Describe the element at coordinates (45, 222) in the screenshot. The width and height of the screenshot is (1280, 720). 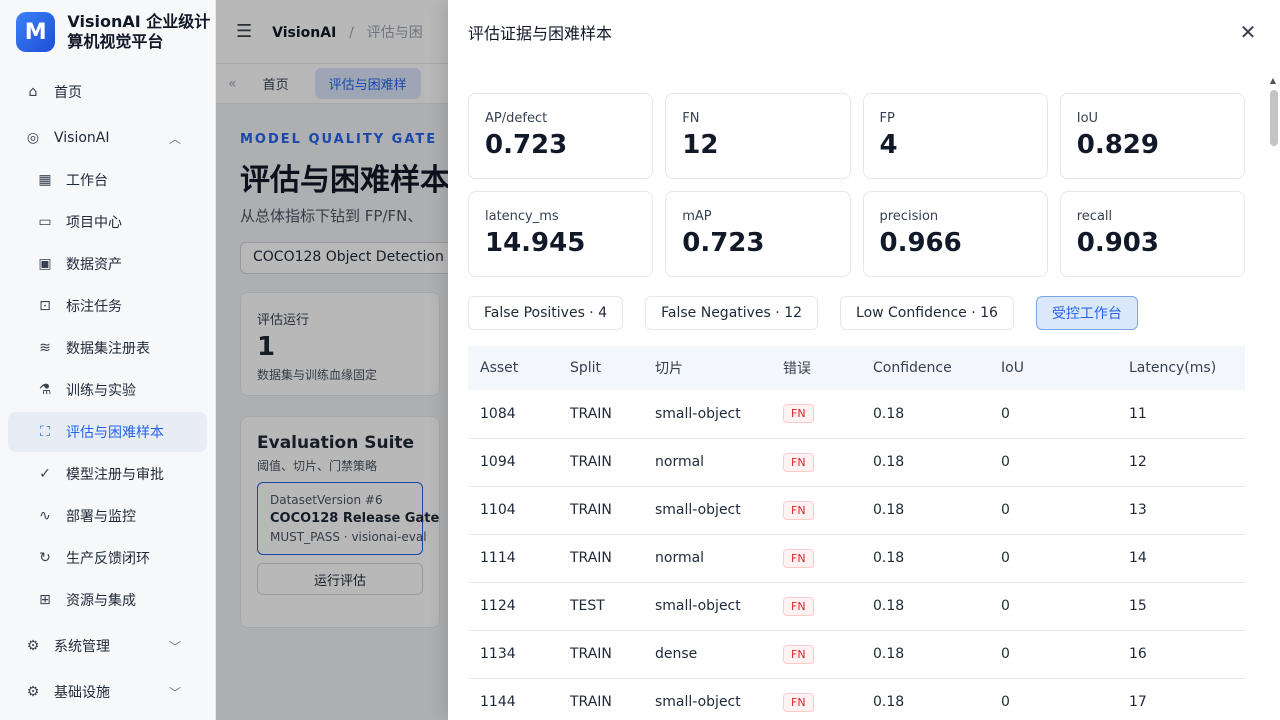
I see `folder-icon: ▭` at that location.